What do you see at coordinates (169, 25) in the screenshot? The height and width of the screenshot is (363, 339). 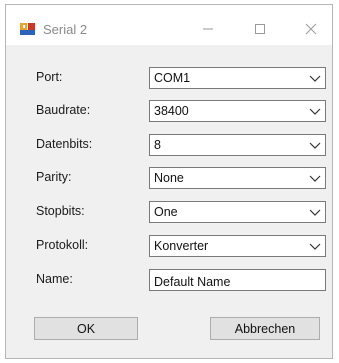 I see `title-bar: Serial 2` at bounding box center [169, 25].